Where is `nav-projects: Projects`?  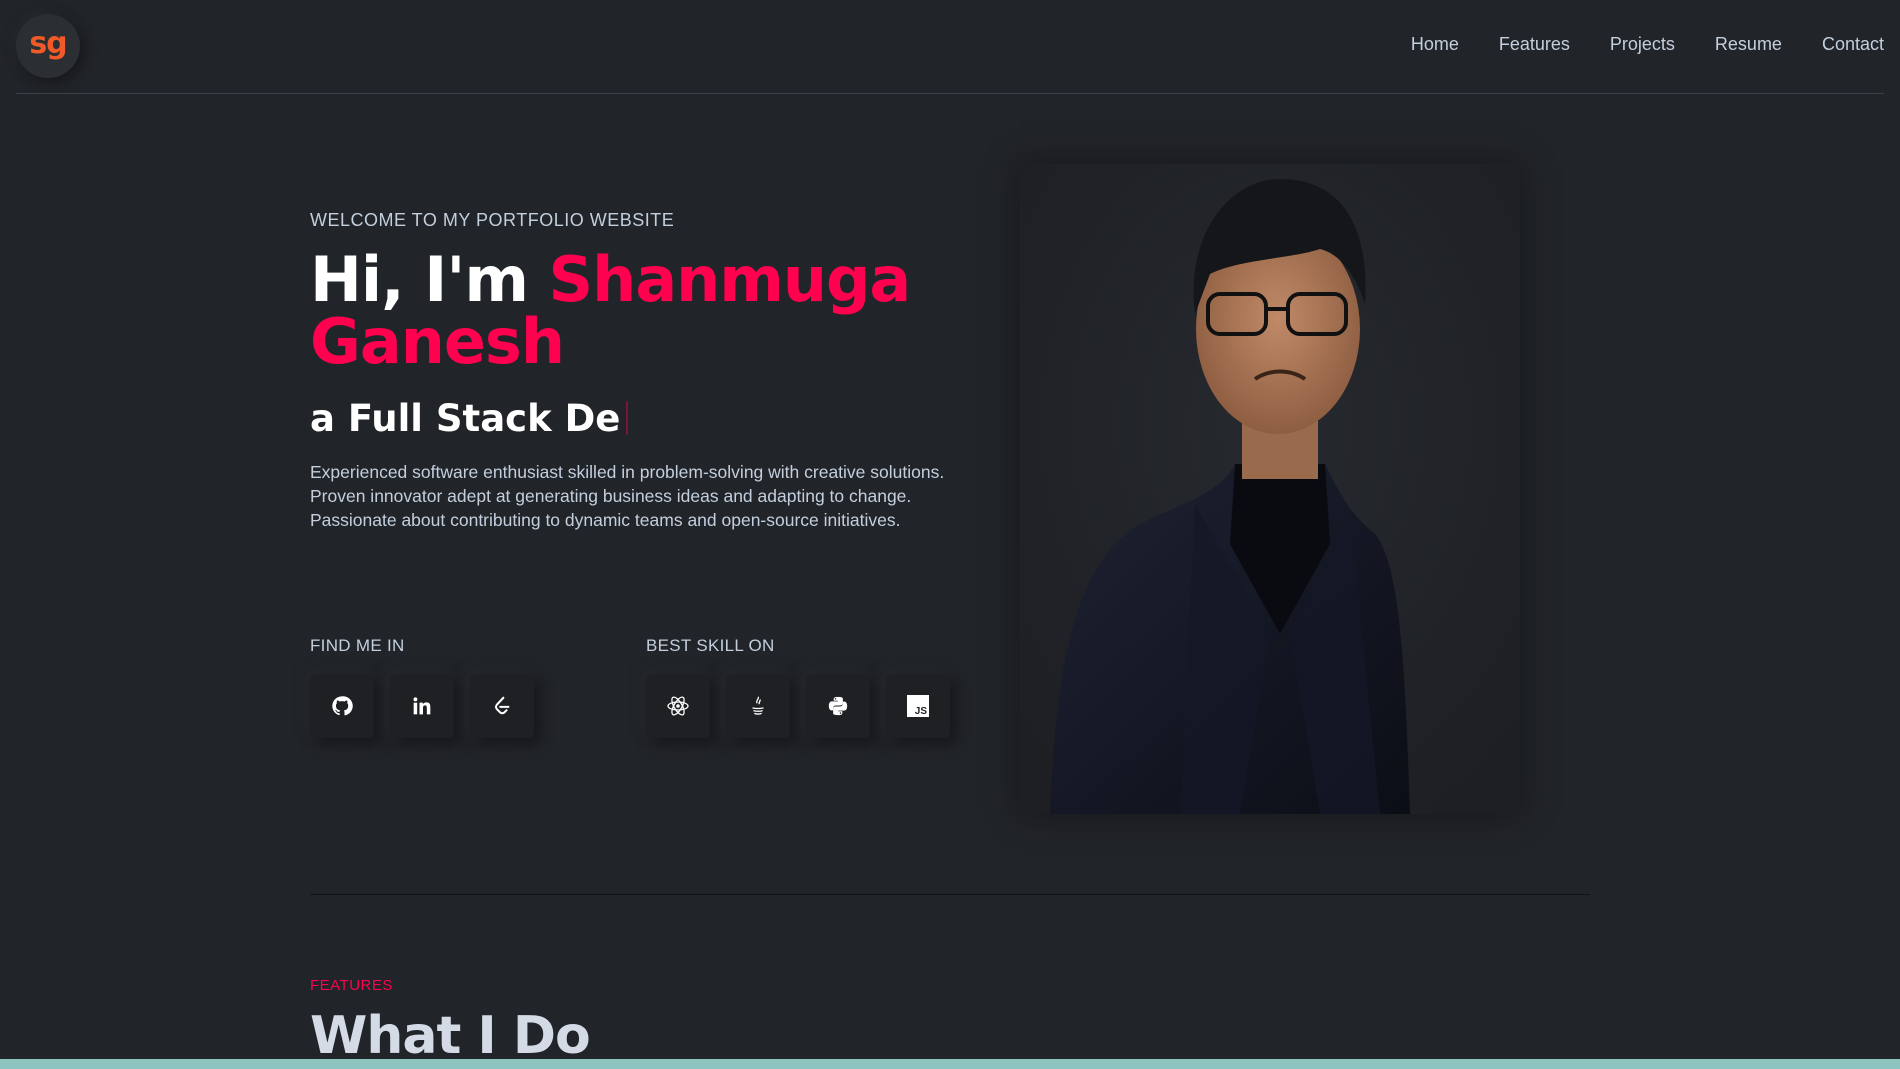 nav-projects: Projects is located at coordinates (1642, 44).